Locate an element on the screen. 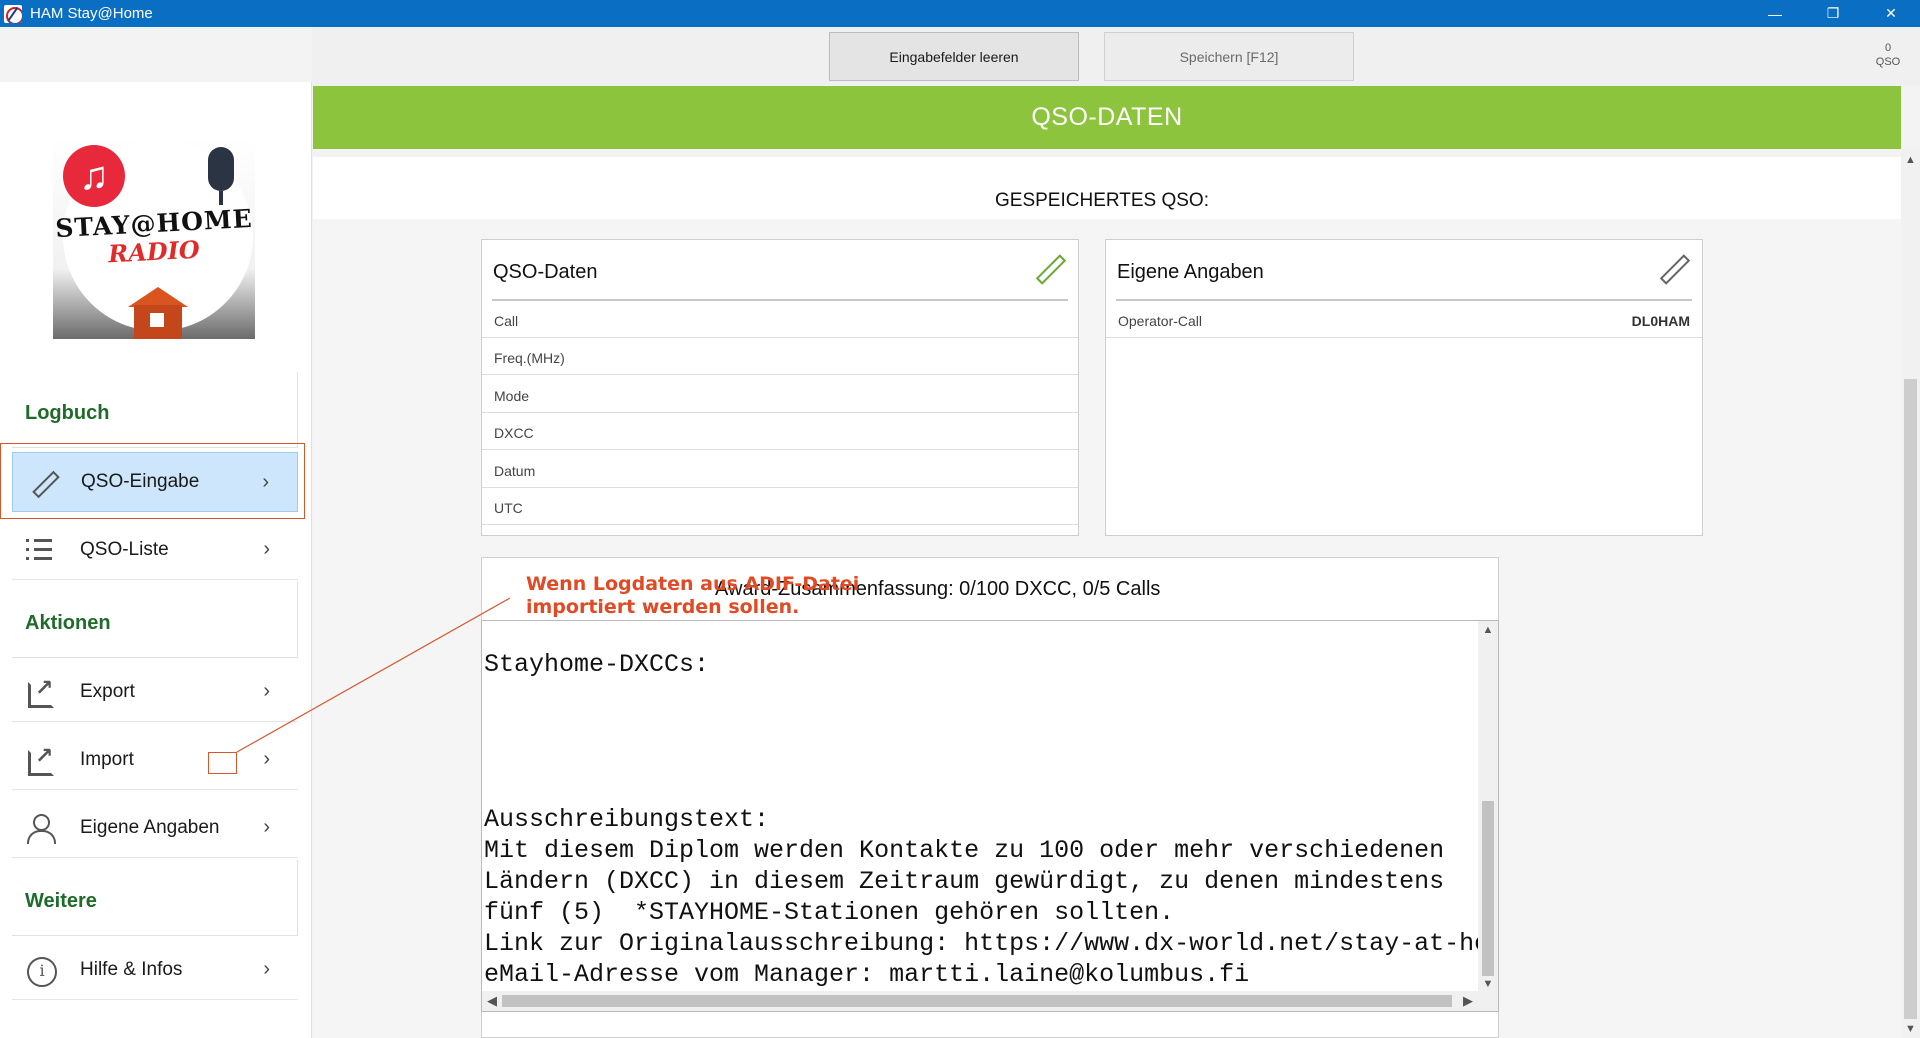 The image size is (1920, 1038). sidebar-item-label: Import is located at coordinates (107, 759).